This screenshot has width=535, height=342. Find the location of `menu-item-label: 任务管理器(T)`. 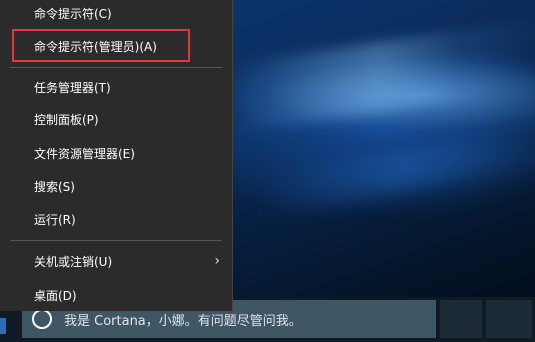

menu-item-label: 任务管理器(T) is located at coordinates (72, 87).